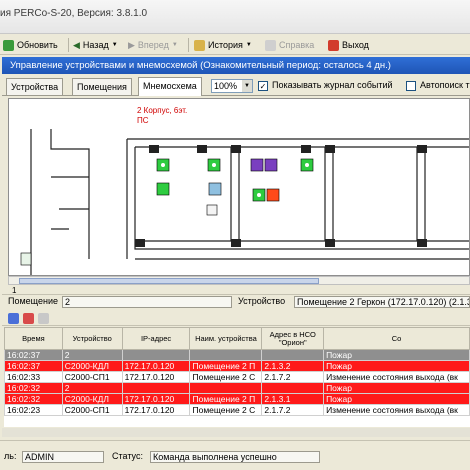  Describe the element at coordinates (236, 318) in the screenshot. I see `log-toolbar` at that location.